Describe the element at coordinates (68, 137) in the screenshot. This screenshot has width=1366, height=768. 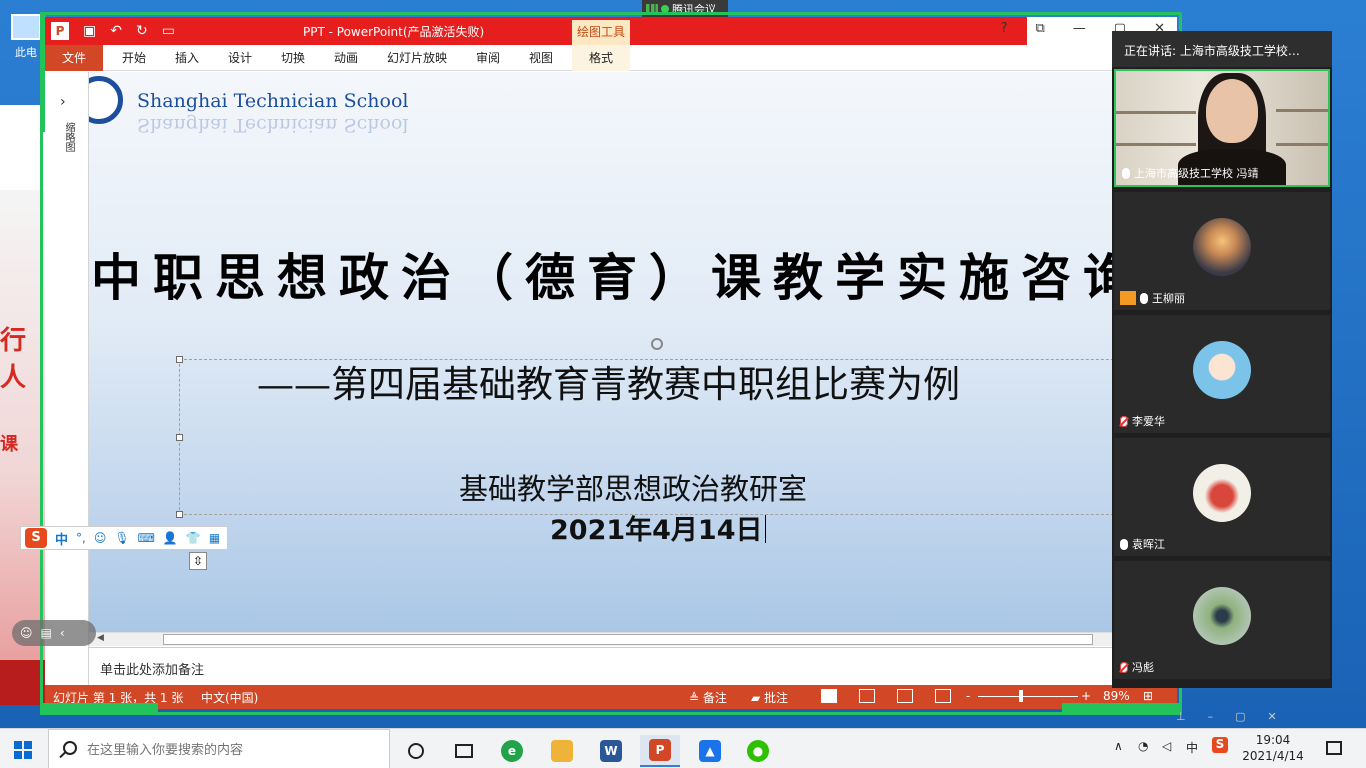
I see `thumbnail-label: 缩略图` at that location.